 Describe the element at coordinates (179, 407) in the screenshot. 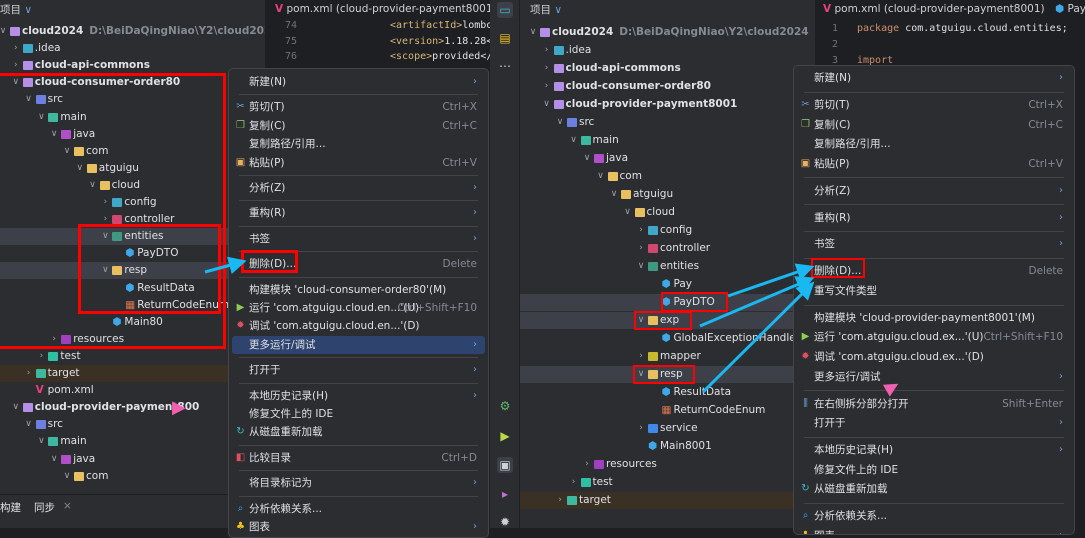

I see `mouse-cursor-icon: ▶` at that location.